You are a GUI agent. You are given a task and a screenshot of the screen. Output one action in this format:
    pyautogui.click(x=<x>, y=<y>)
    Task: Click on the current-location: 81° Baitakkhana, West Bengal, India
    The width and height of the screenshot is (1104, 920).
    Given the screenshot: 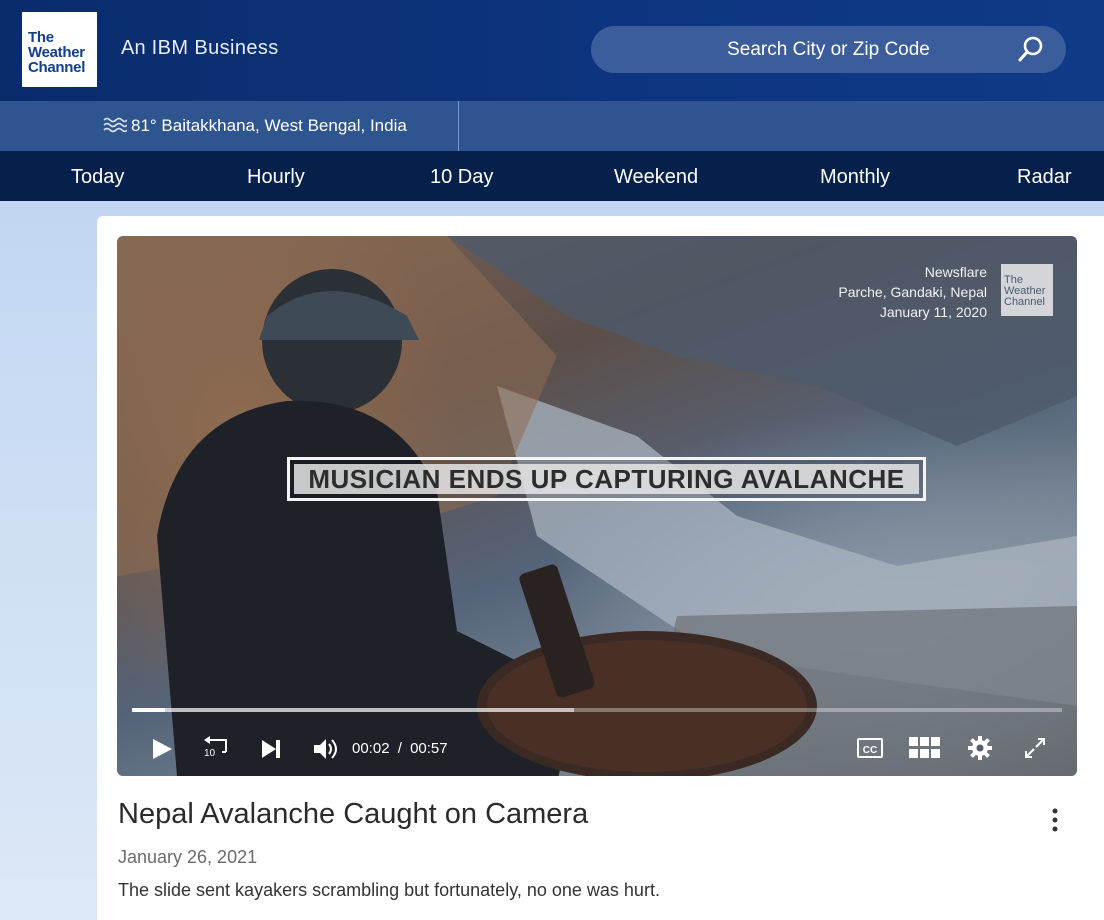 What is the action you would take?
    pyautogui.click(x=229, y=126)
    